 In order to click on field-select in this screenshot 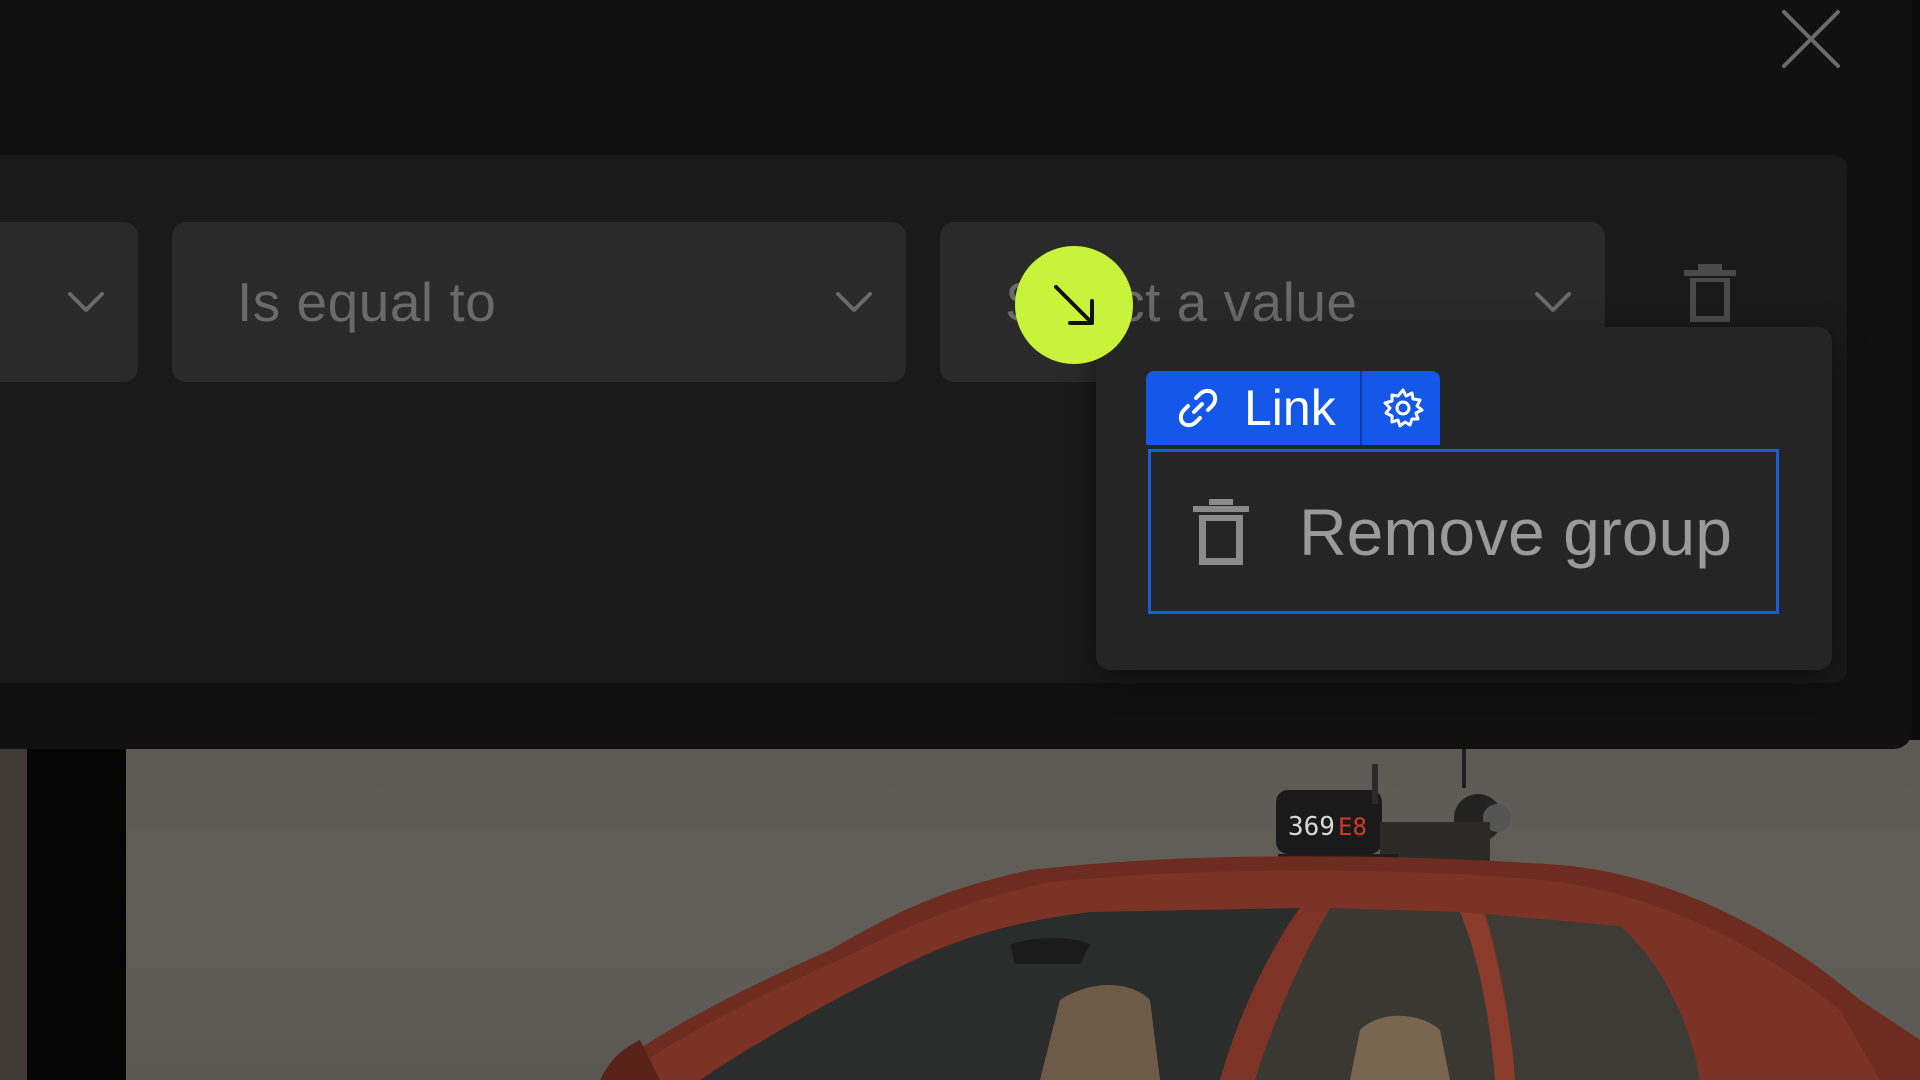, I will do `click(69, 302)`.